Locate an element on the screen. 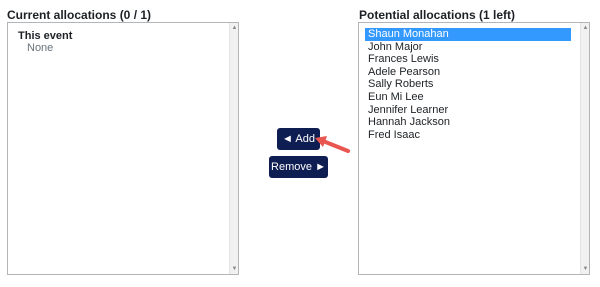 The height and width of the screenshot is (287, 600). current-allocations-label: Current allocations (0 / 1) is located at coordinates (79, 15).